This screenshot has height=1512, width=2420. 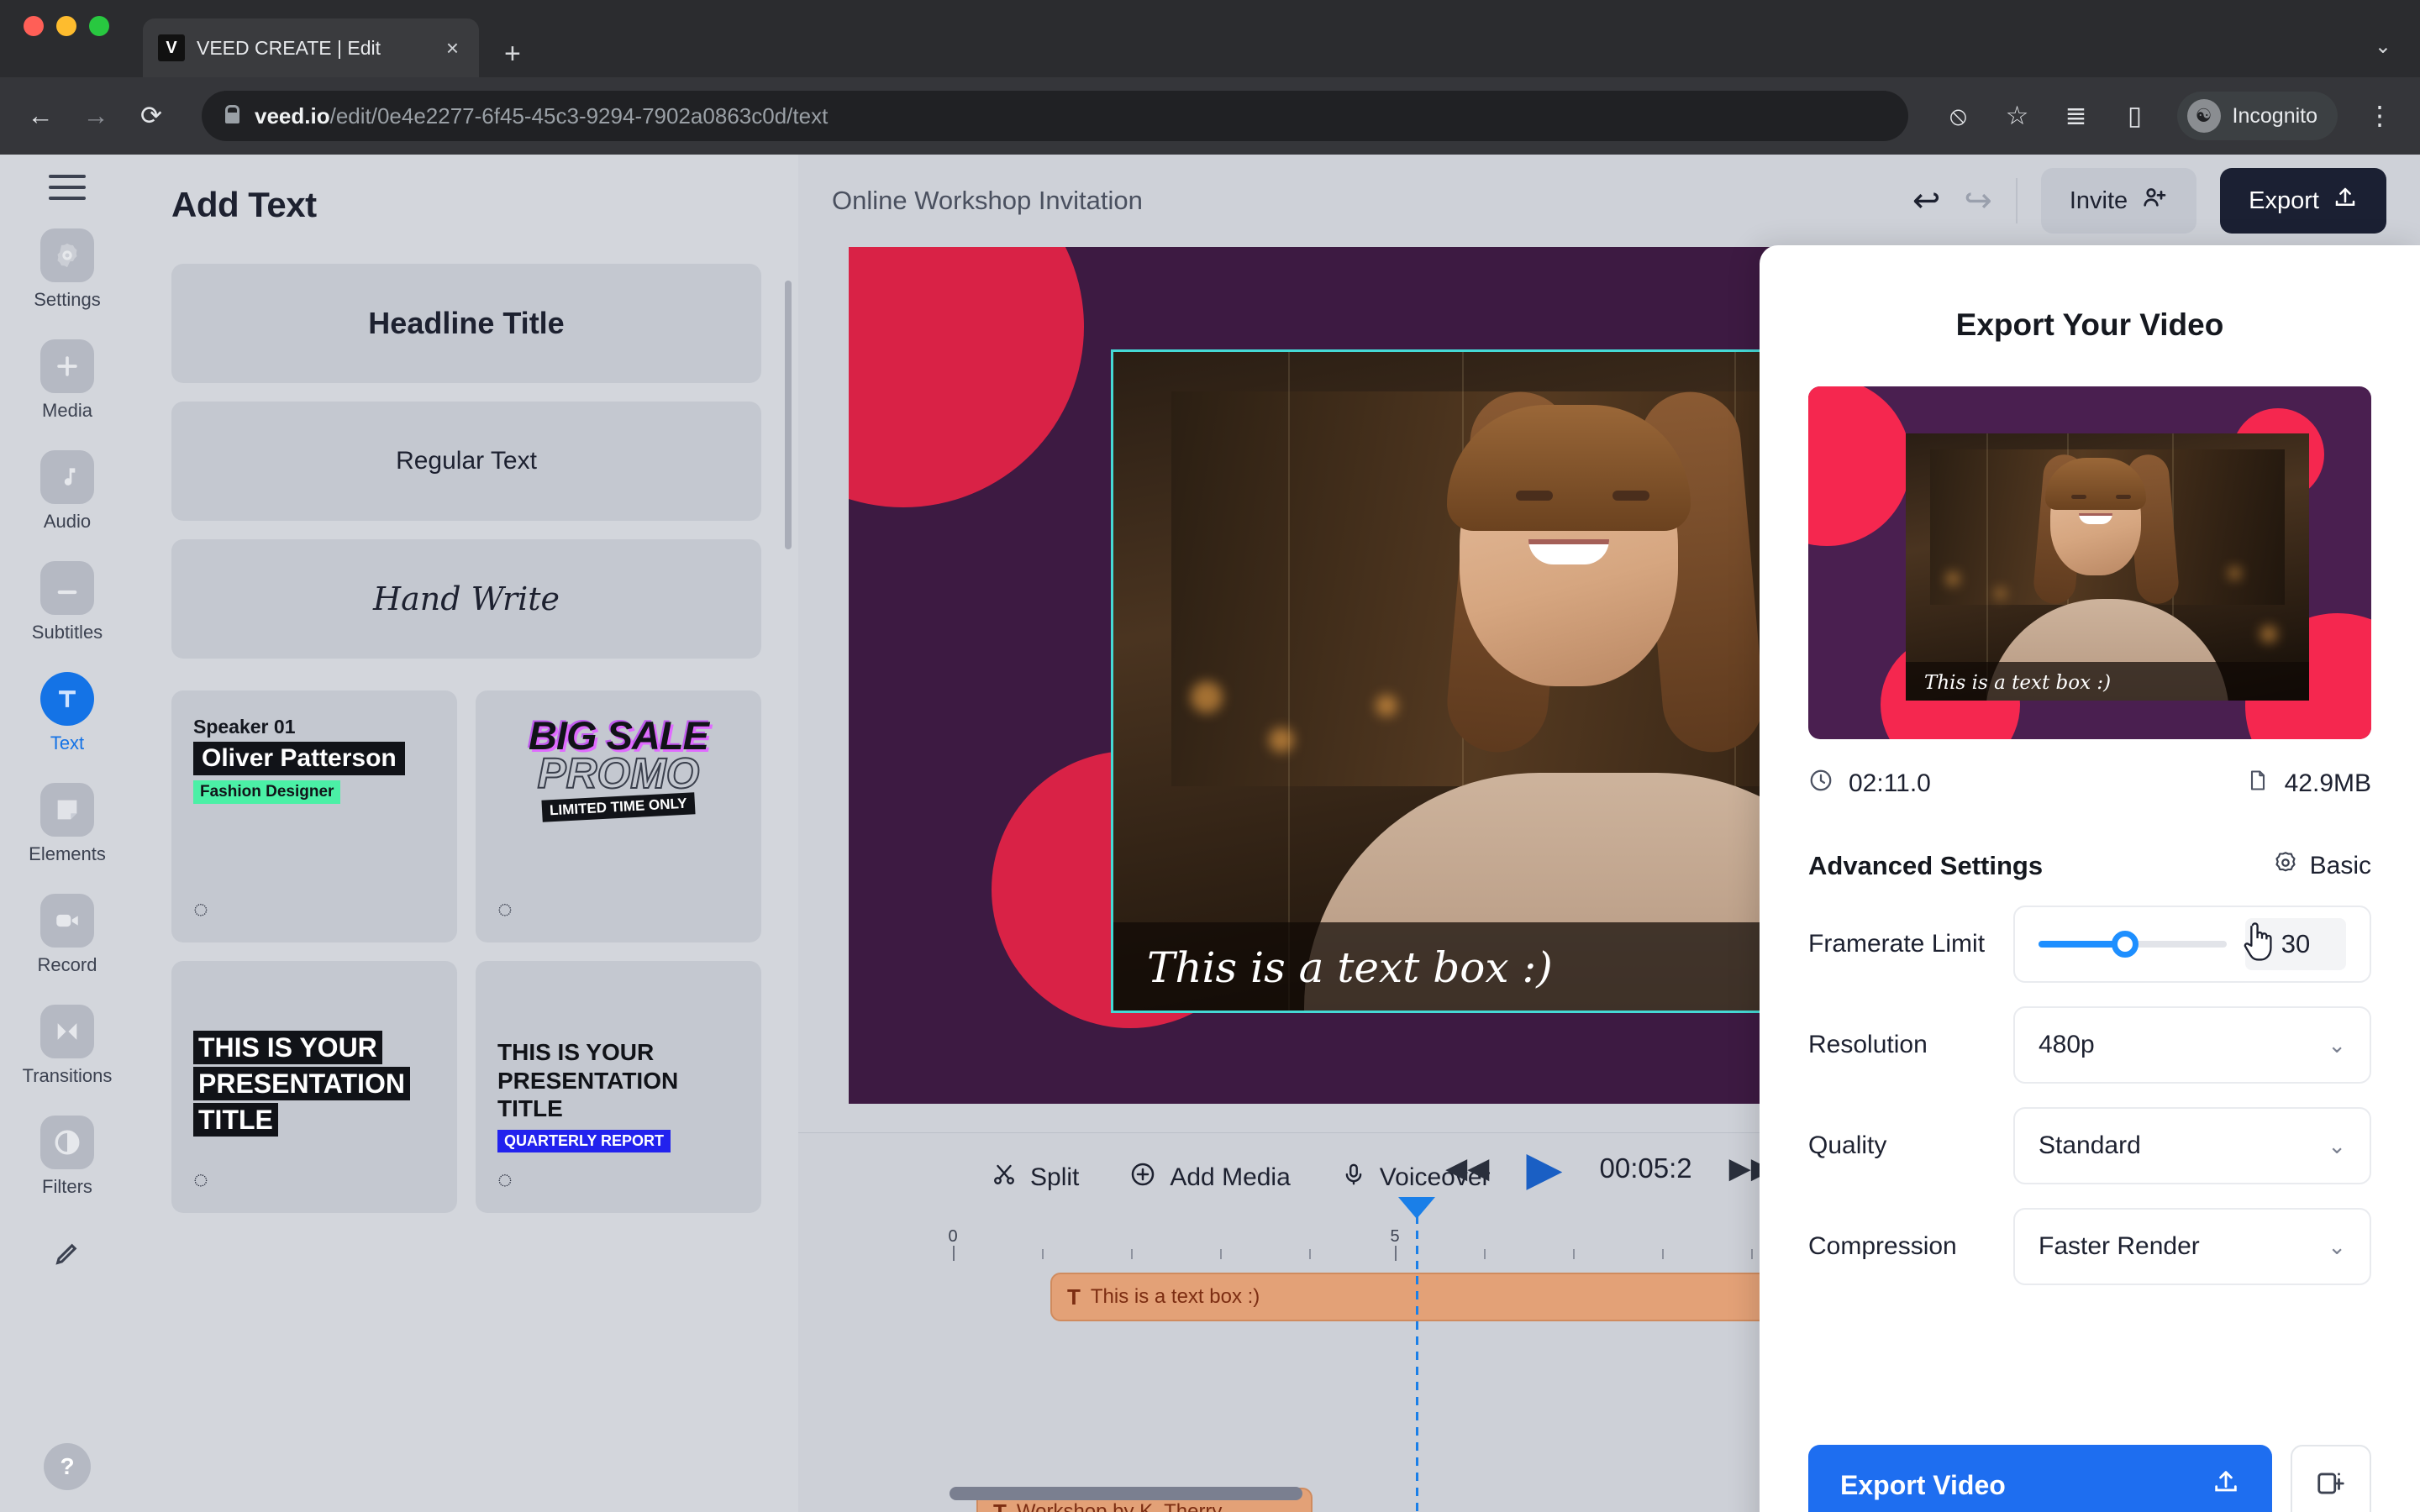 I want to click on framerate-slider, so click(x=2133, y=944).